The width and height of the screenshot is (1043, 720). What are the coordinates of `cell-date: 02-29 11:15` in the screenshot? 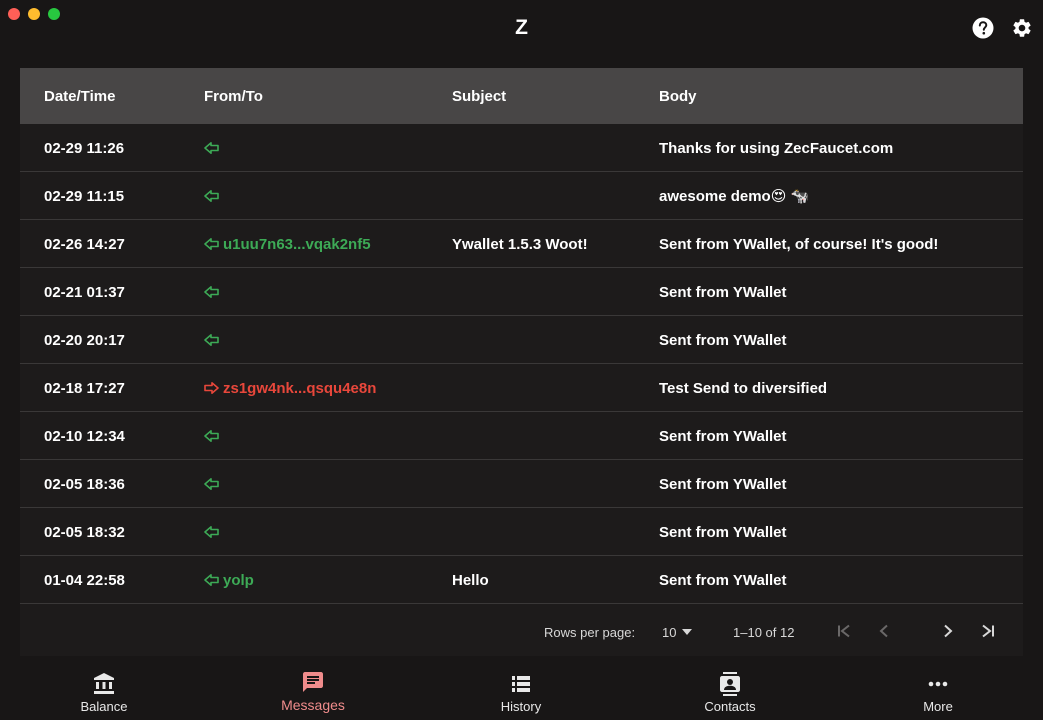 It's located at (84, 196).